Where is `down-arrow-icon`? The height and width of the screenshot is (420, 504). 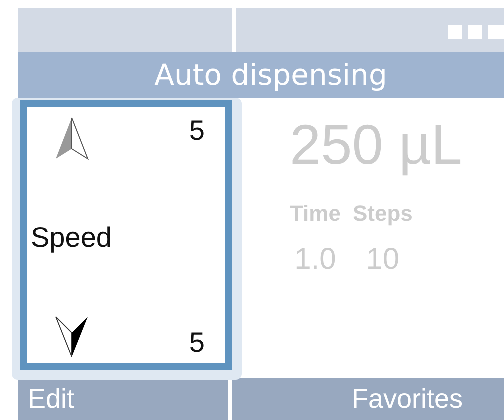
down-arrow-icon is located at coordinates (72, 337).